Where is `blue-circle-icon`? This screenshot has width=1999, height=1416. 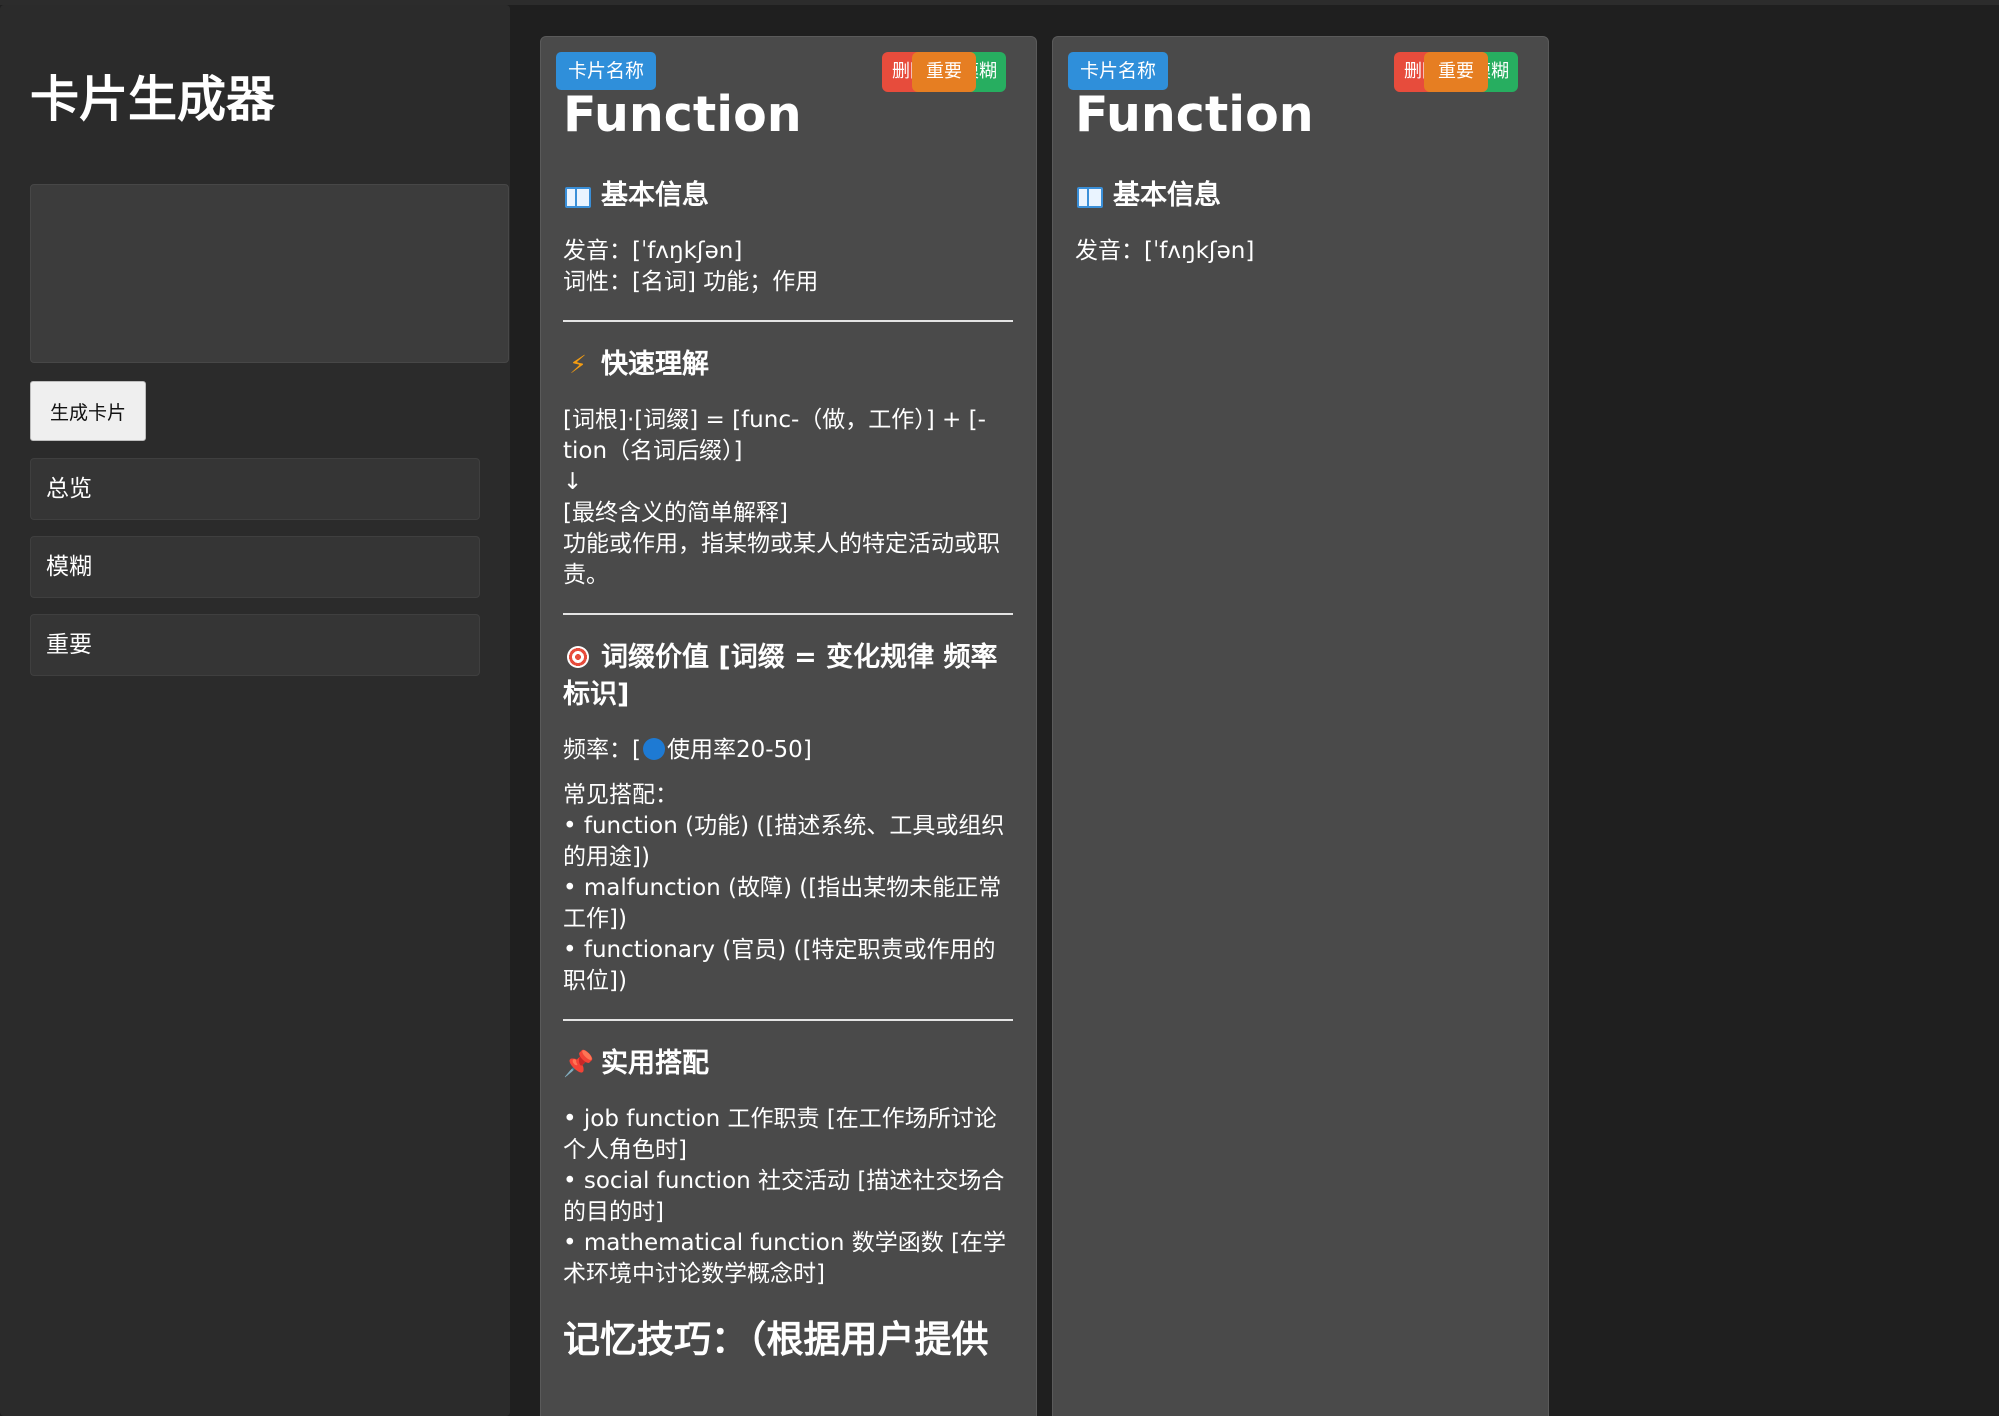 blue-circle-icon is located at coordinates (653, 749).